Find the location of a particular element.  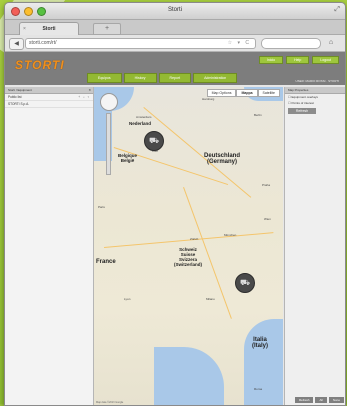

checkbox-label: Points of interest is located at coordinates (302, 103).